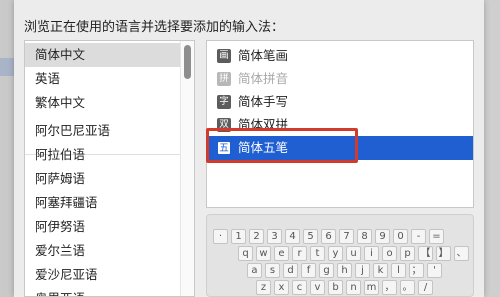 This screenshot has height=297, width=500. Describe the element at coordinates (389, 287) in the screenshot. I see `keyboard-key: ，` at that location.